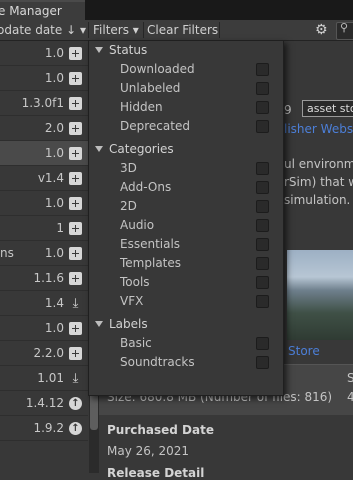 This screenshot has height=480, width=353. Describe the element at coordinates (44, 303) in the screenshot. I see `package-row: 1.4 ⤓` at that location.